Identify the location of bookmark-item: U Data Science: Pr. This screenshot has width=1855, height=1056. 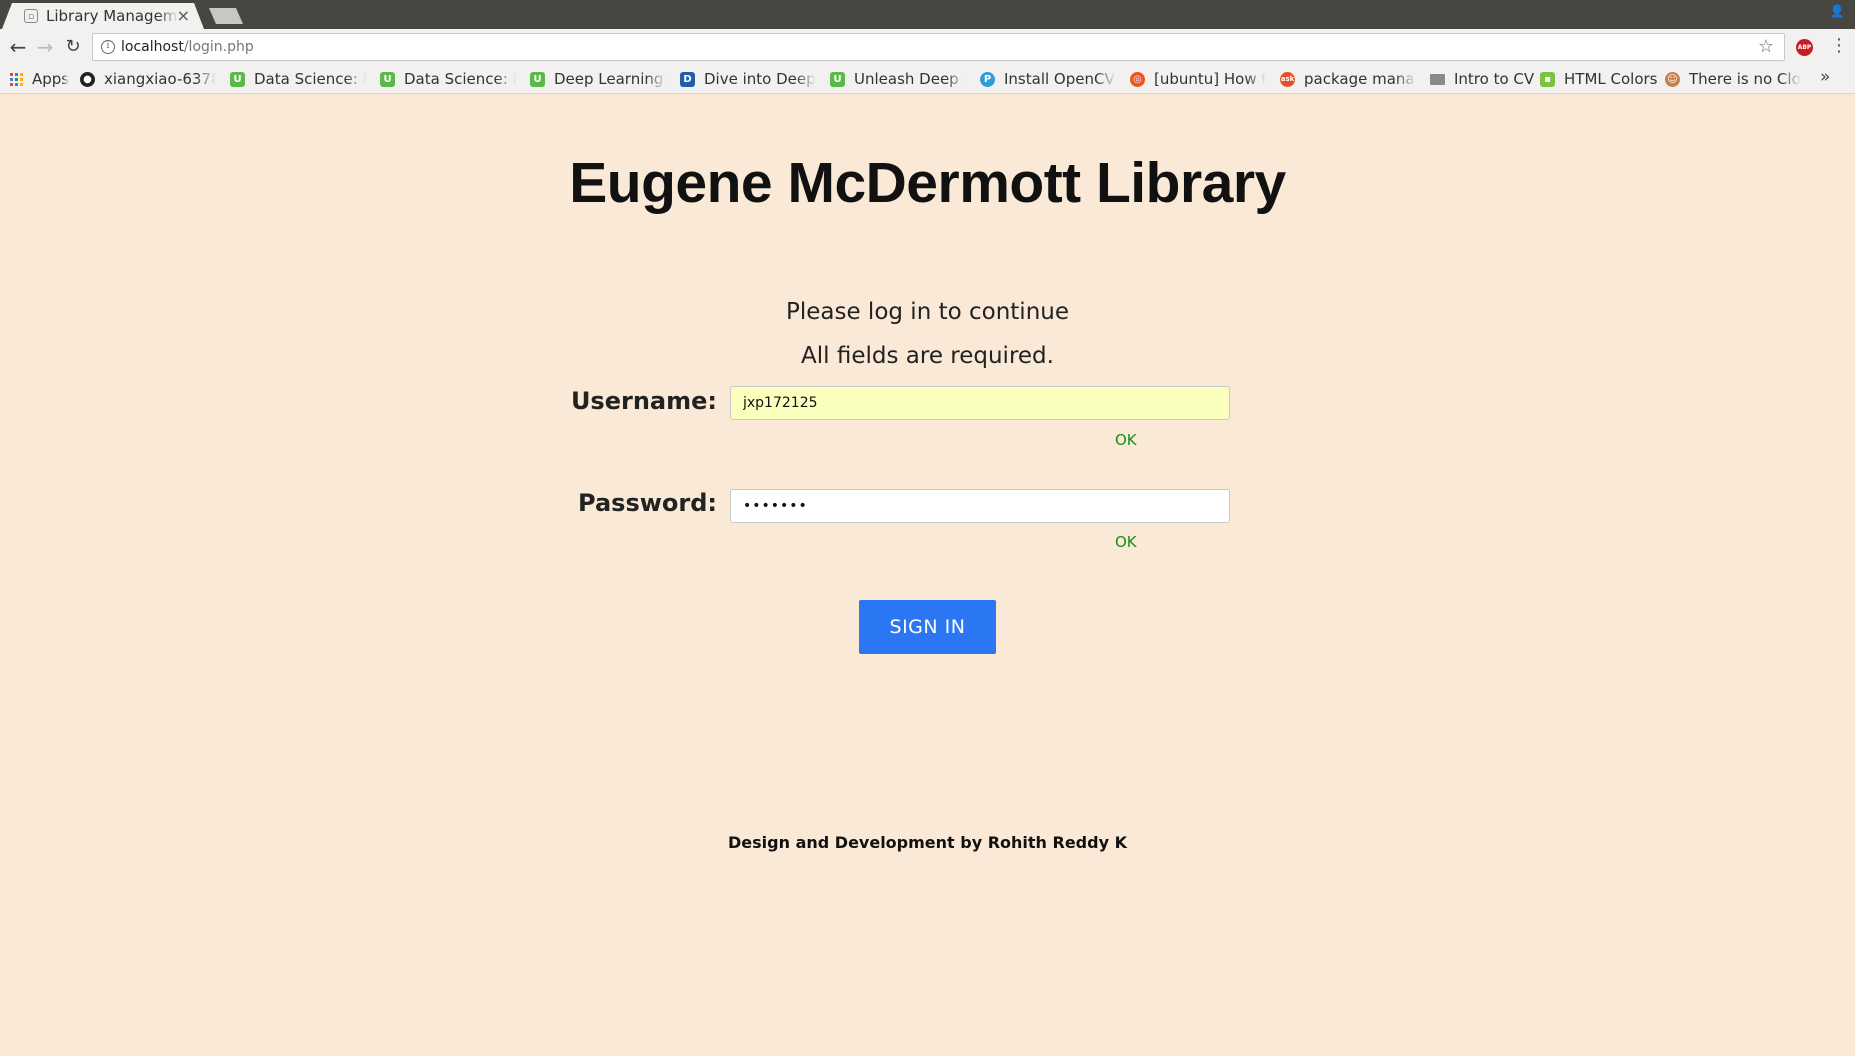
(448, 79).